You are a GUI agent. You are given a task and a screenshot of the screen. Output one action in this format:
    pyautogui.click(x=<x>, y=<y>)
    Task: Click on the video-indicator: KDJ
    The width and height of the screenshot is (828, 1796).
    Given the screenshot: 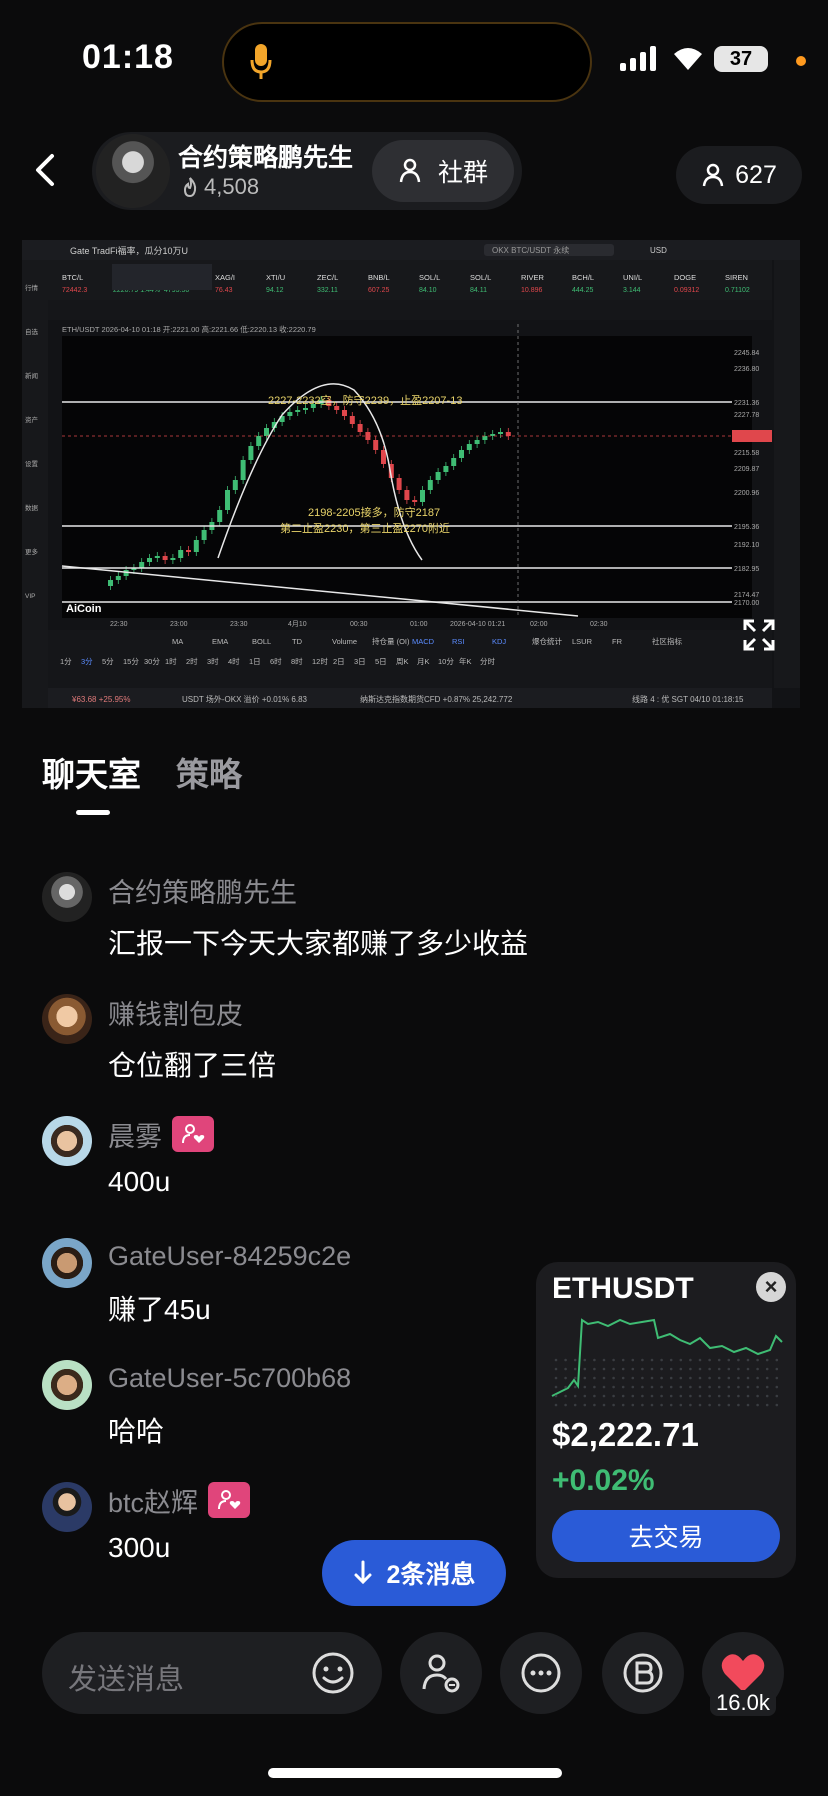 What is the action you would take?
    pyautogui.click(x=499, y=641)
    